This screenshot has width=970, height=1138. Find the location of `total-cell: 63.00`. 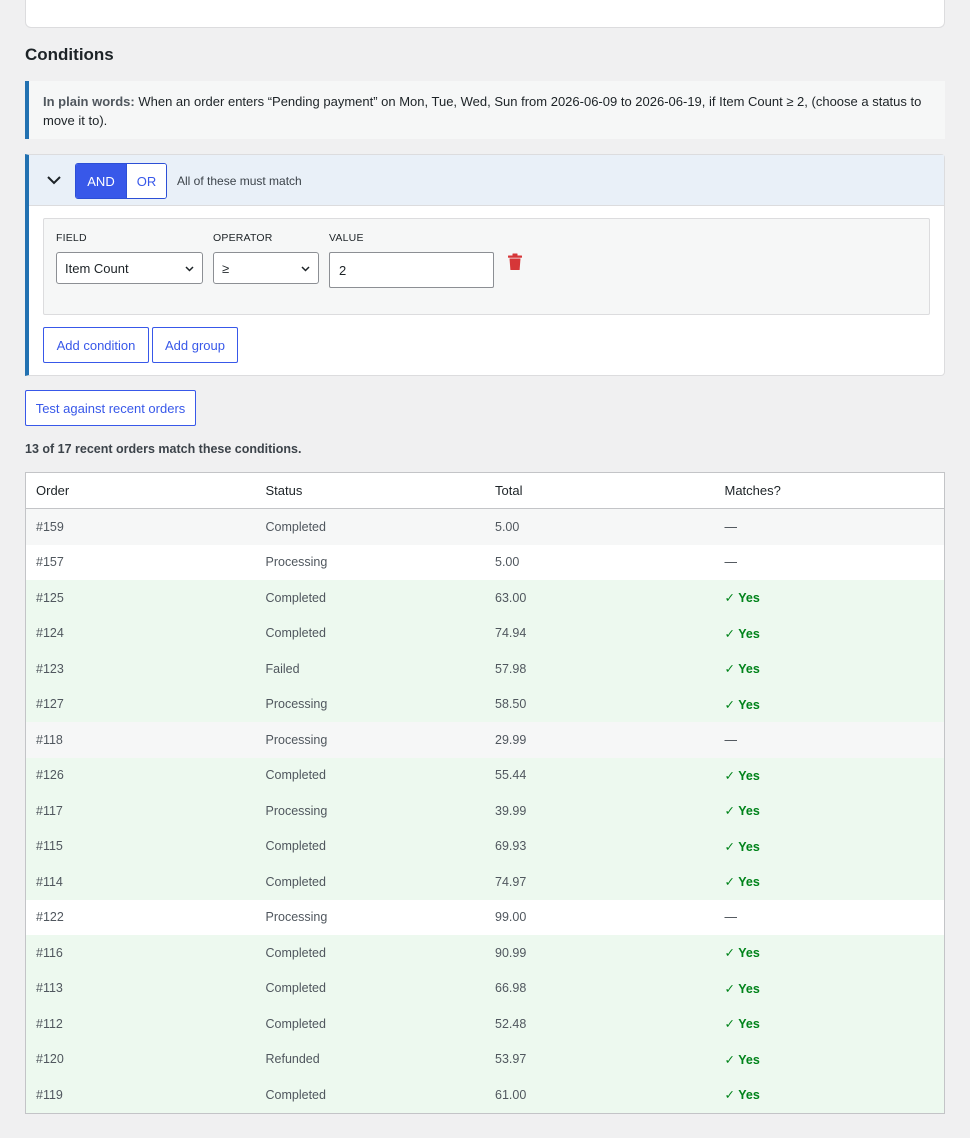

total-cell: 63.00 is located at coordinates (511, 597).